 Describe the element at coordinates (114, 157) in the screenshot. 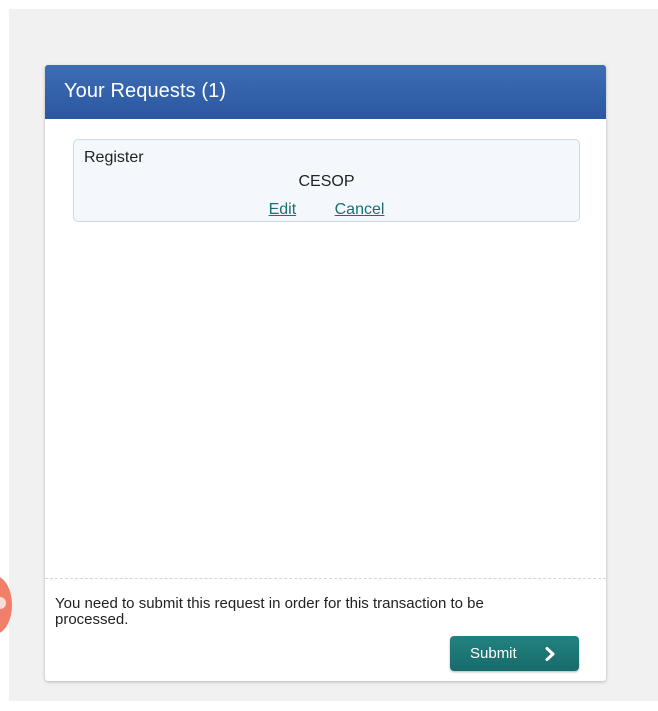

I see `request-type-label: Register` at that location.